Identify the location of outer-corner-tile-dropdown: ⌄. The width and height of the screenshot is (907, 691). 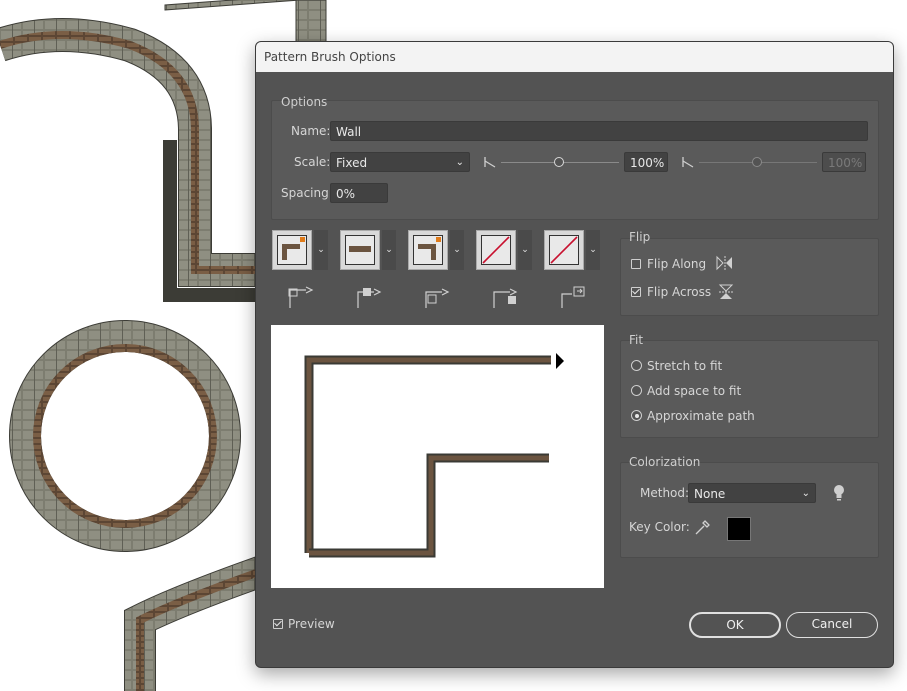
(389, 250).